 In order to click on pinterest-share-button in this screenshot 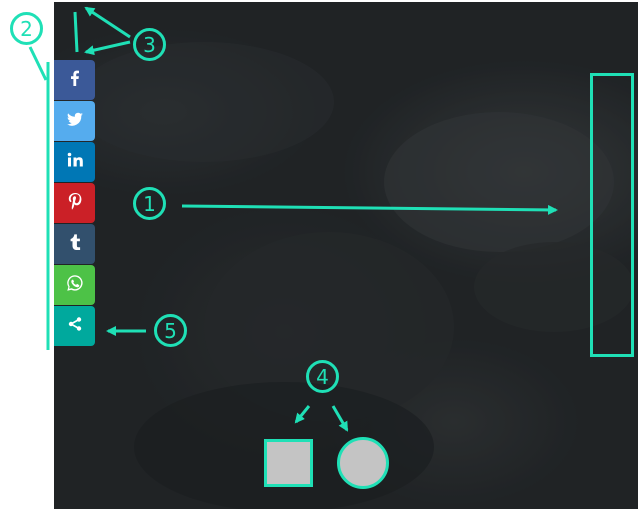, I will do `click(74, 203)`.